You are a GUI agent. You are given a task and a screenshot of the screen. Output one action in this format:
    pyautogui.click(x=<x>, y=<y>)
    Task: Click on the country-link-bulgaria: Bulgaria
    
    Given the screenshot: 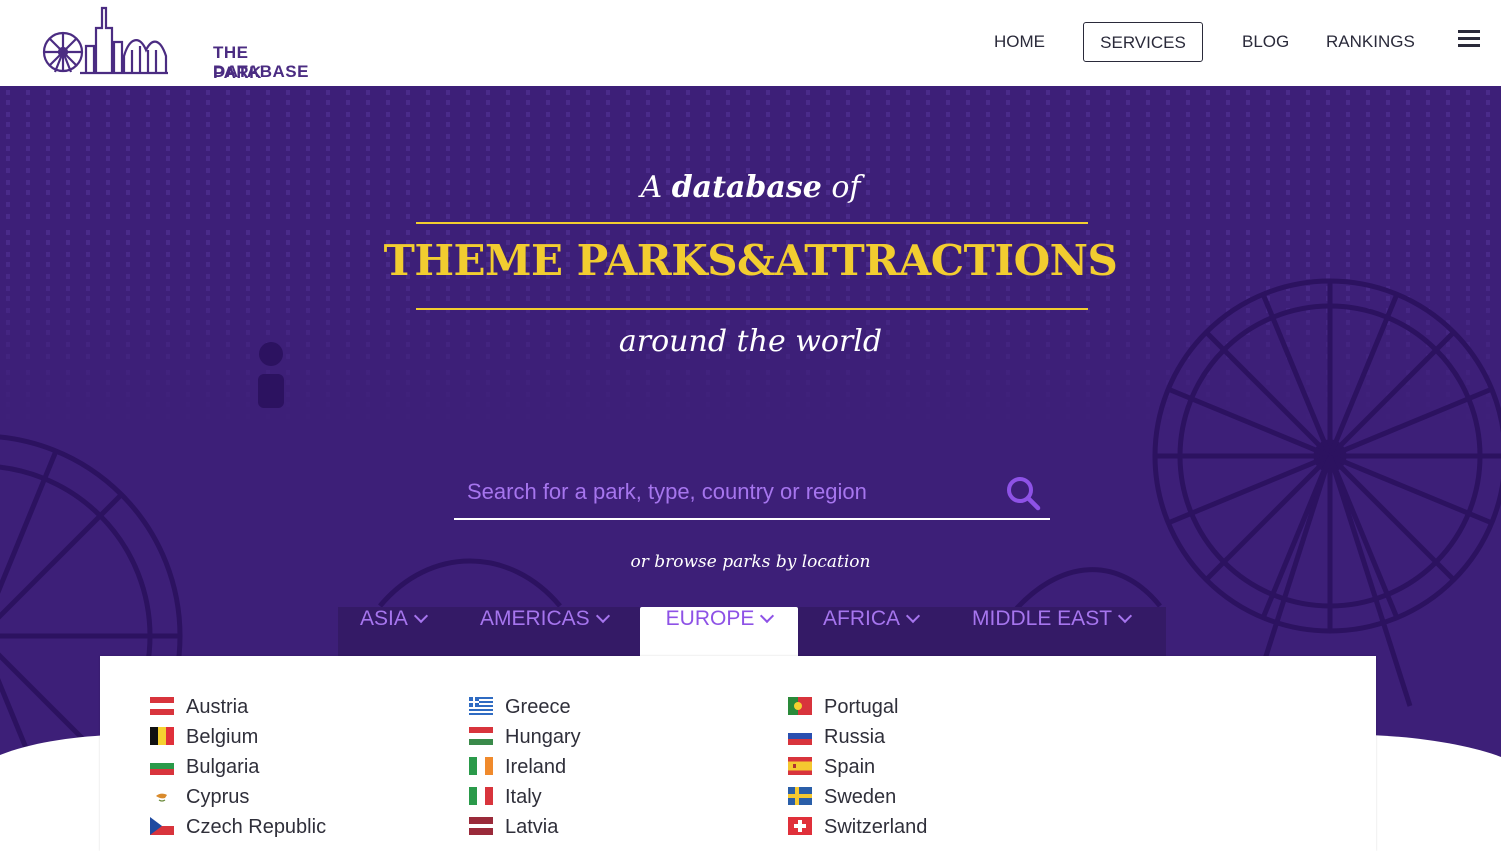 What is the action you would take?
    pyautogui.click(x=204, y=768)
    